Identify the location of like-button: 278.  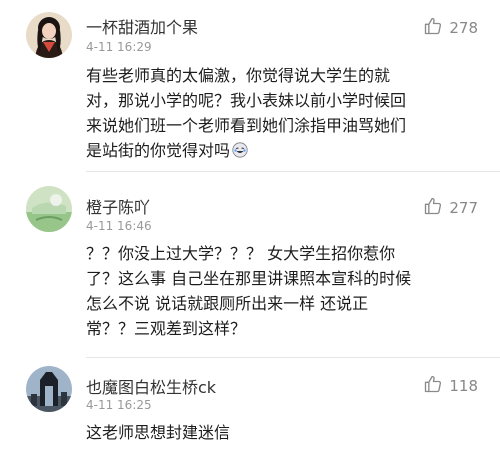
(450, 28).